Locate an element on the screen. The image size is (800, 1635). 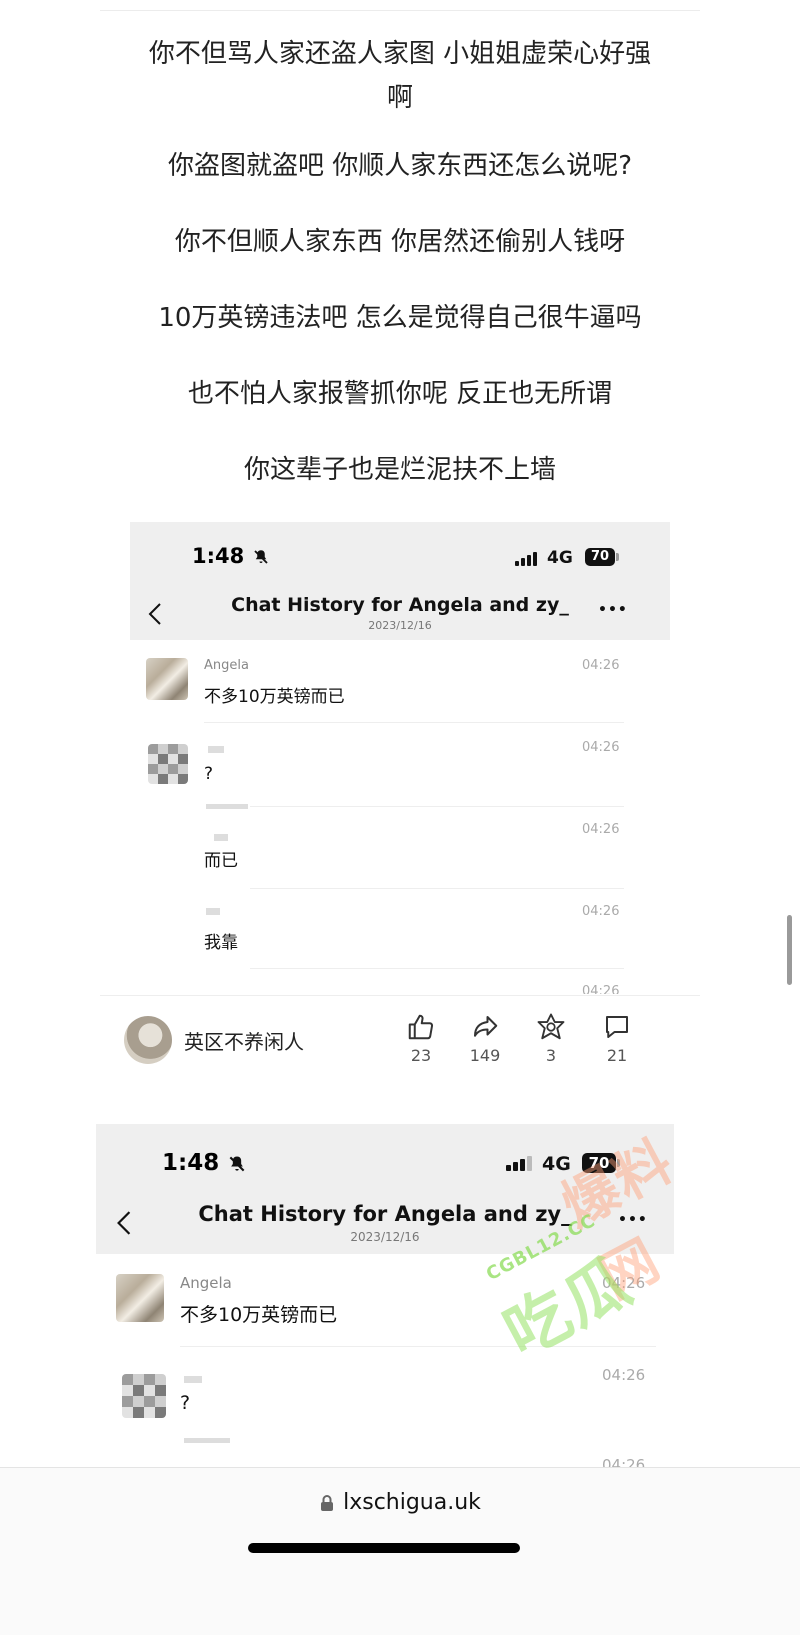
comment-button: 21 is located at coordinates (617, 1038).